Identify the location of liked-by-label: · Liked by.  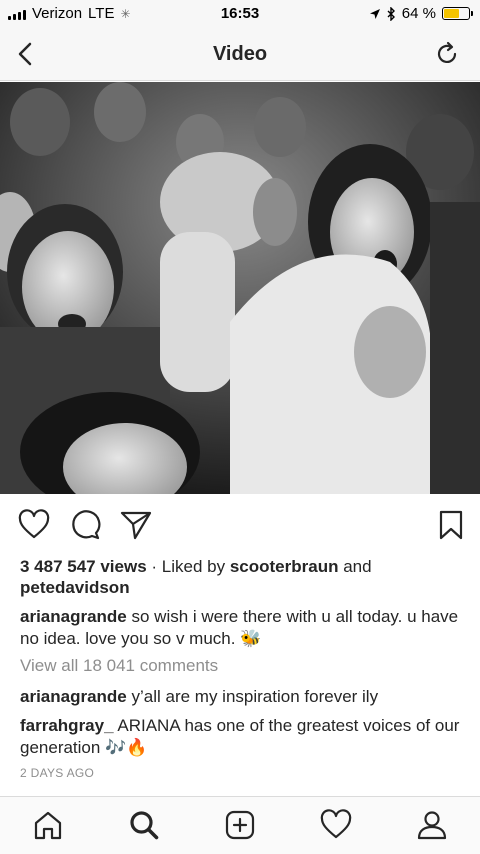
(188, 566).